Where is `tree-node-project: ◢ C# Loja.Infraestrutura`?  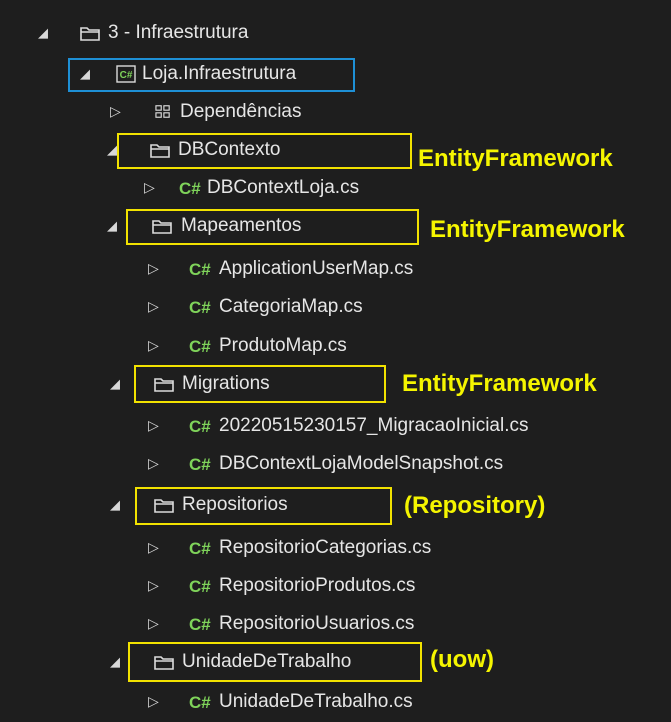
tree-node-project: ◢ C# Loja.Infraestrutura is located at coordinates (335, 75).